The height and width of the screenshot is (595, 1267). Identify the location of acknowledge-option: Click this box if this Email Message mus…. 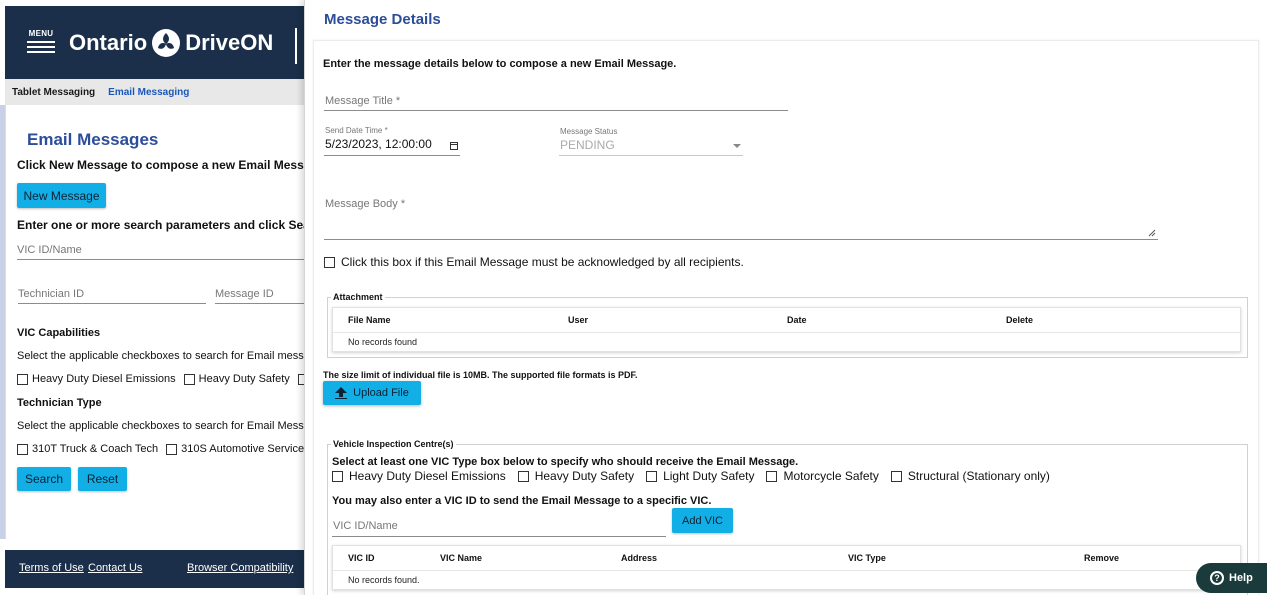
(534, 262).